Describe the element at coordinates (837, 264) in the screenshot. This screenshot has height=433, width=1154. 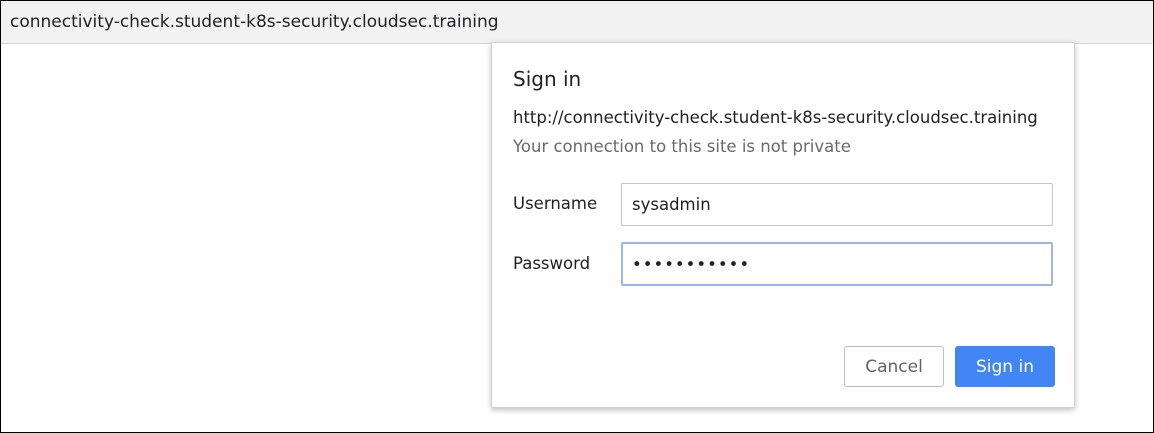
I see `password-field` at that location.